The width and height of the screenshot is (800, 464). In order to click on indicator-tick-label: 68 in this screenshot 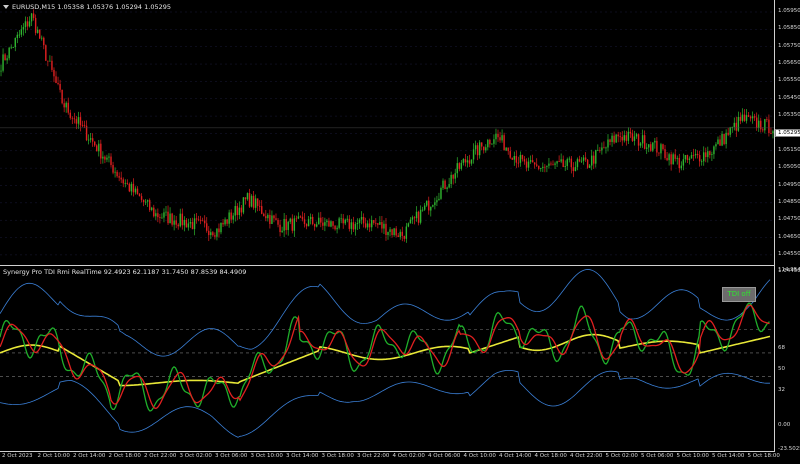, I will do `click(781, 348)`.